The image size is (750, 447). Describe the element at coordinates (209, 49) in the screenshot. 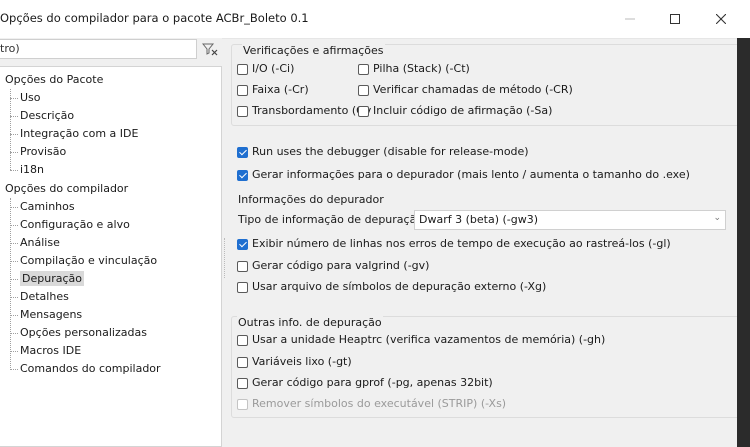

I see `clear-filter-button` at that location.